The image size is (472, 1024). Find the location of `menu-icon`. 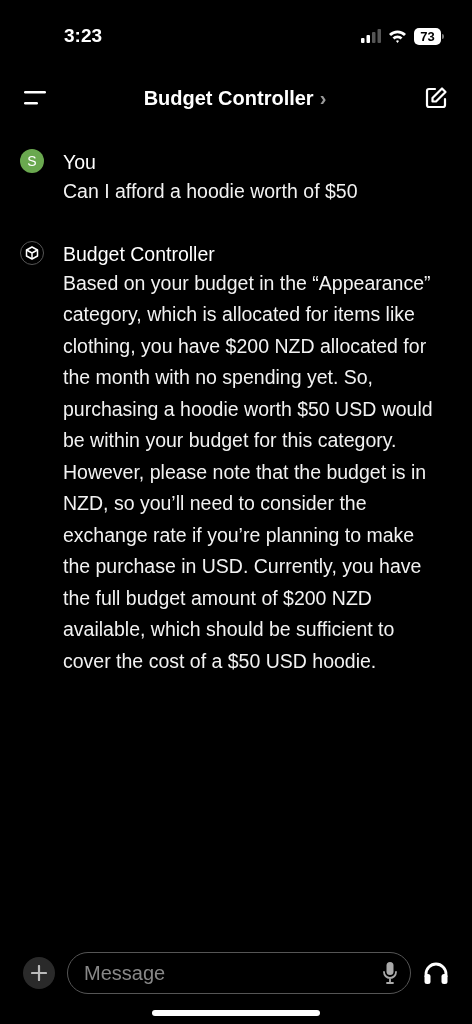

menu-icon is located at coordinates (35, 98).